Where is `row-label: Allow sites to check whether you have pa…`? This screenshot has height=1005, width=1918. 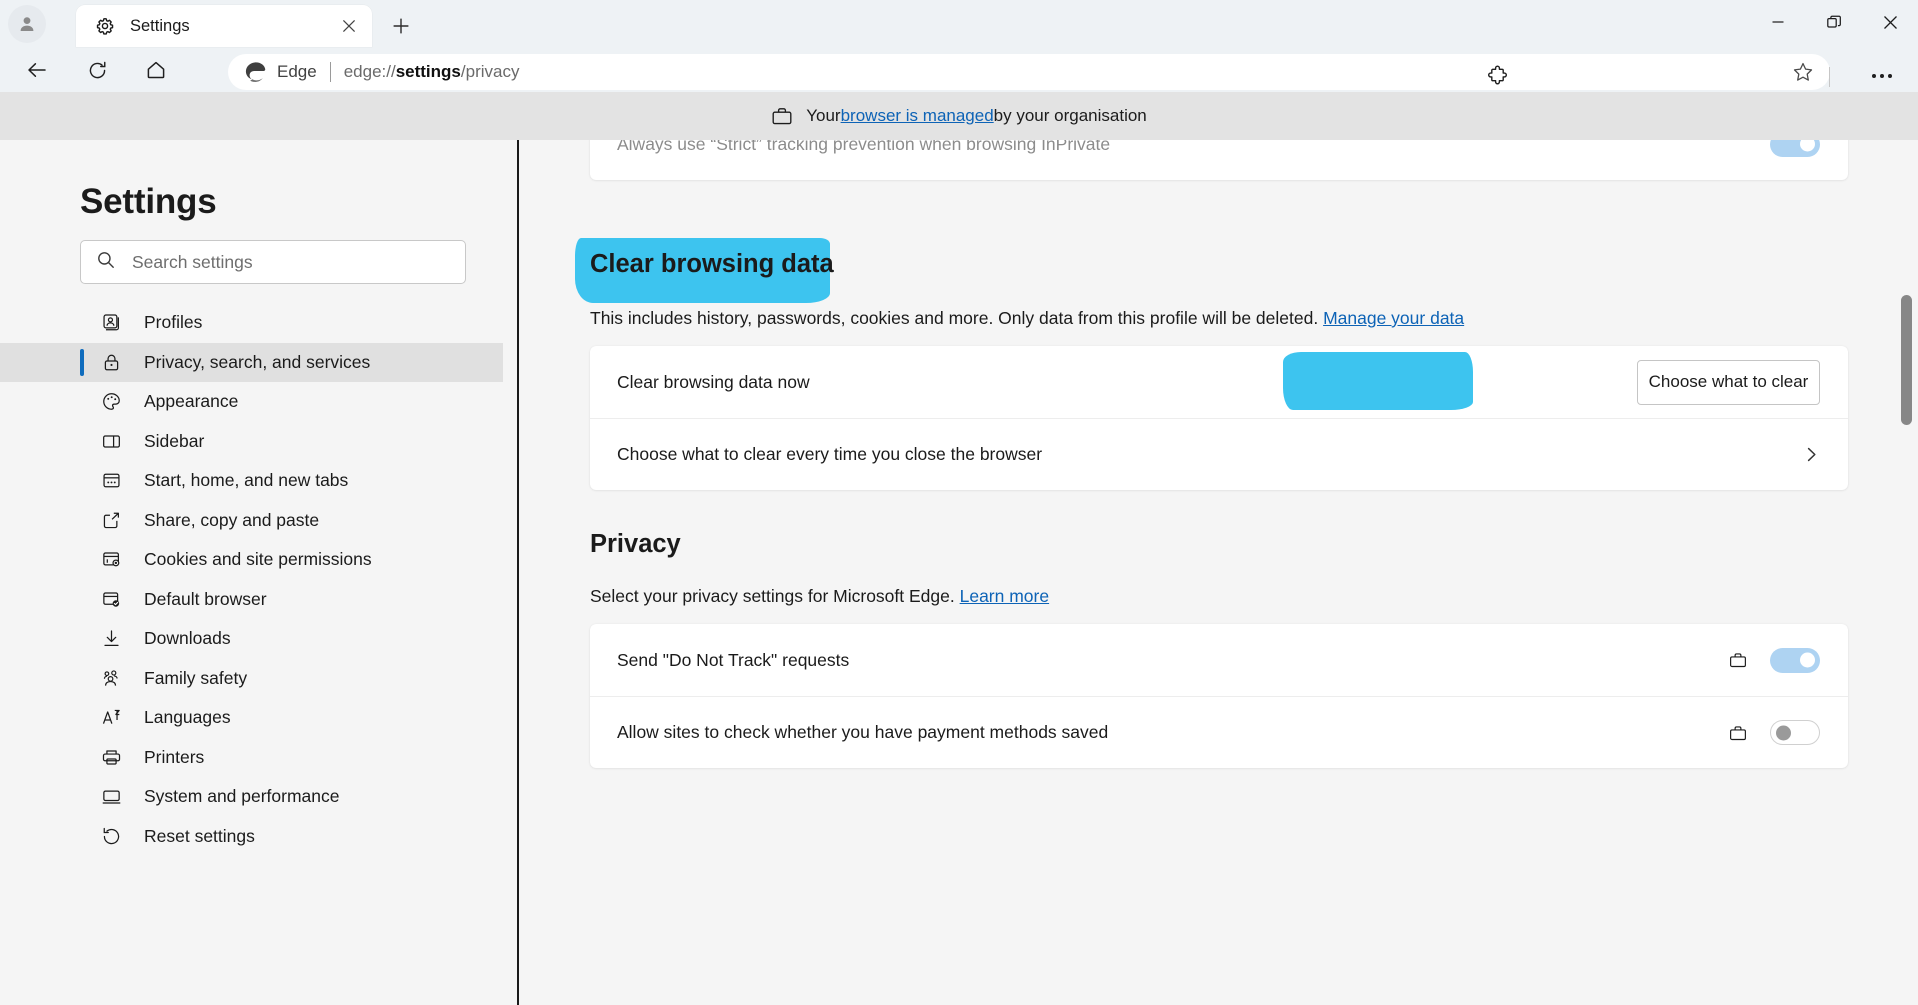
row-label: Allow sites to check whether you have pa… is located at coordinates (863, 732).